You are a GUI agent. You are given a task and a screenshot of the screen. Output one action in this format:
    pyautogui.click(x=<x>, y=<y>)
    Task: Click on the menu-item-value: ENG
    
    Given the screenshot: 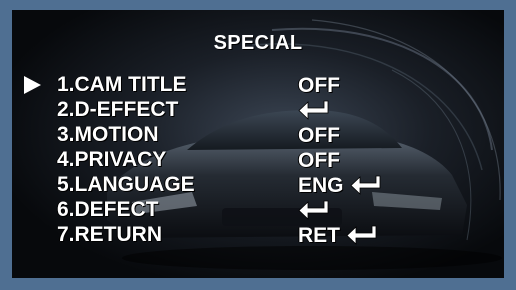 What is the action you would take?
    pyautogui.click(x=341, y=185)
    